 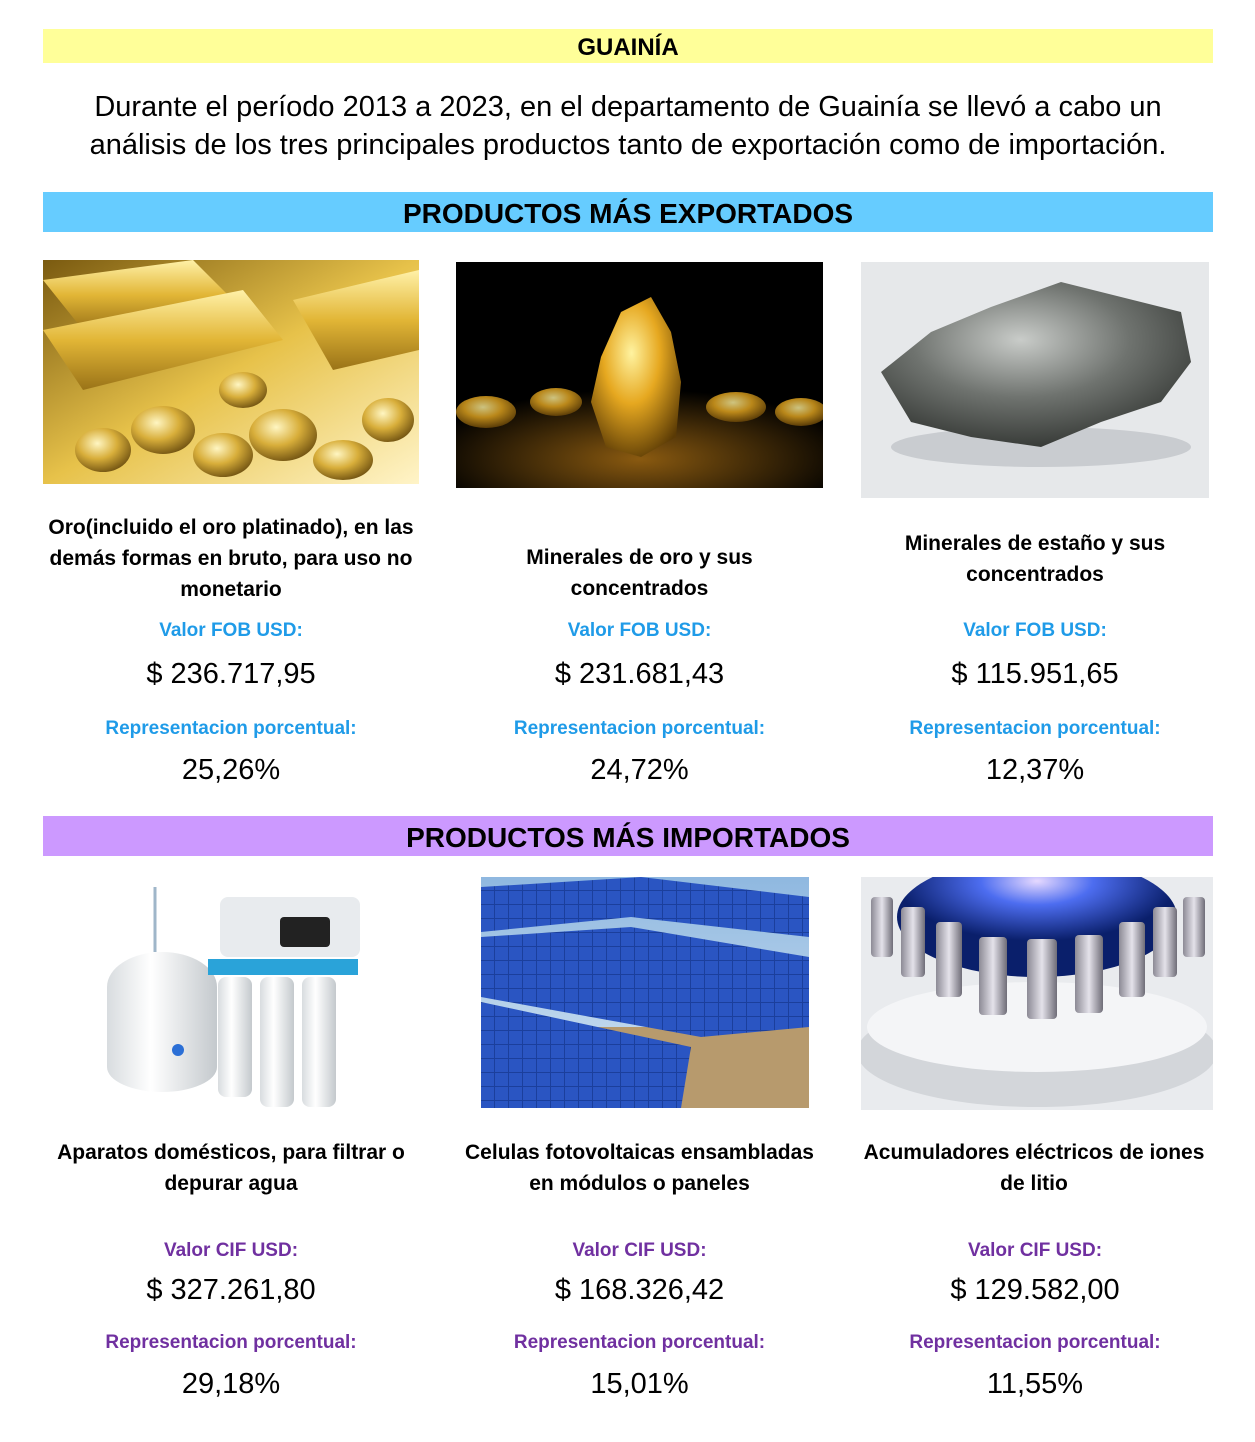 What do you see at coordinates (639, 1384) in the screenshot?
I see `import-share-2: 15,01%` at bounding box center [639, 1384].